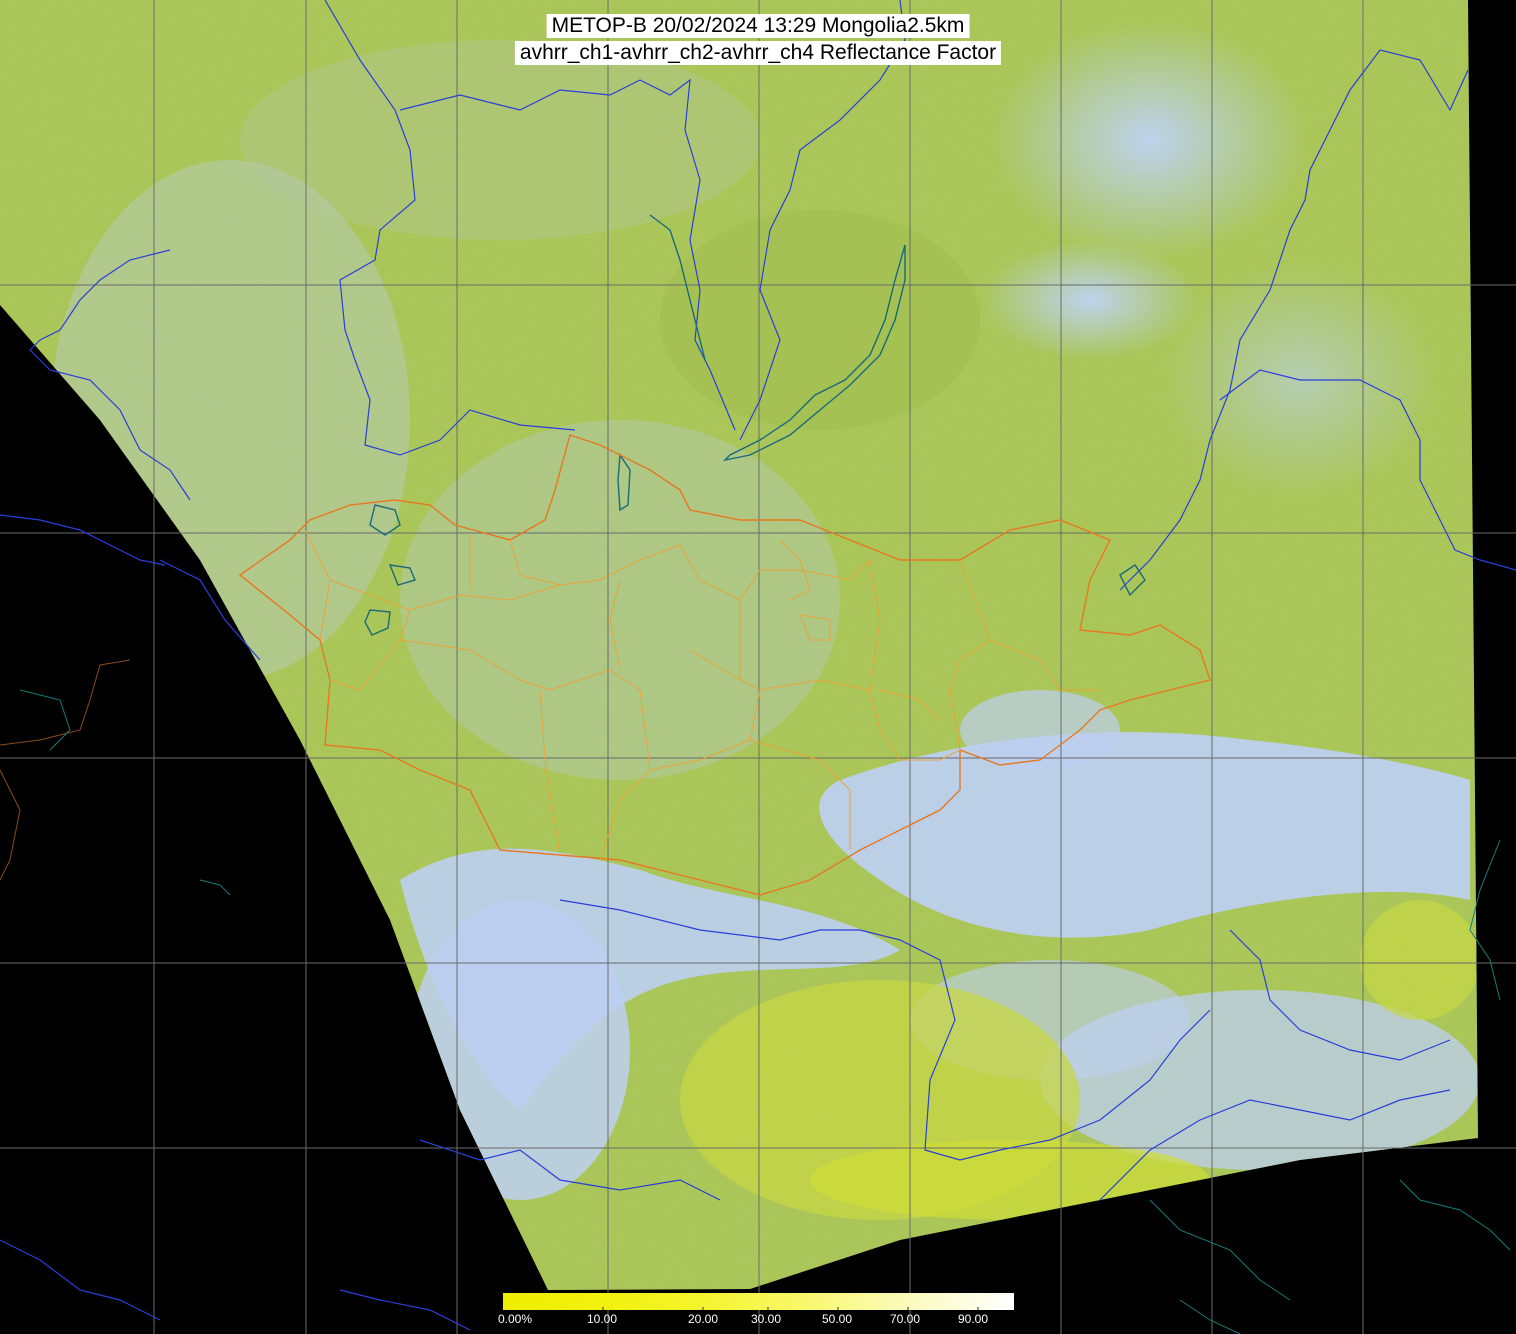 The width and height of the screenshot is (1516, 1334). What do you see at coordinates (602, 1319) in the screenshot?
I see `colorbar-tick-1: 10.00` at bounding box center [602, 1319].